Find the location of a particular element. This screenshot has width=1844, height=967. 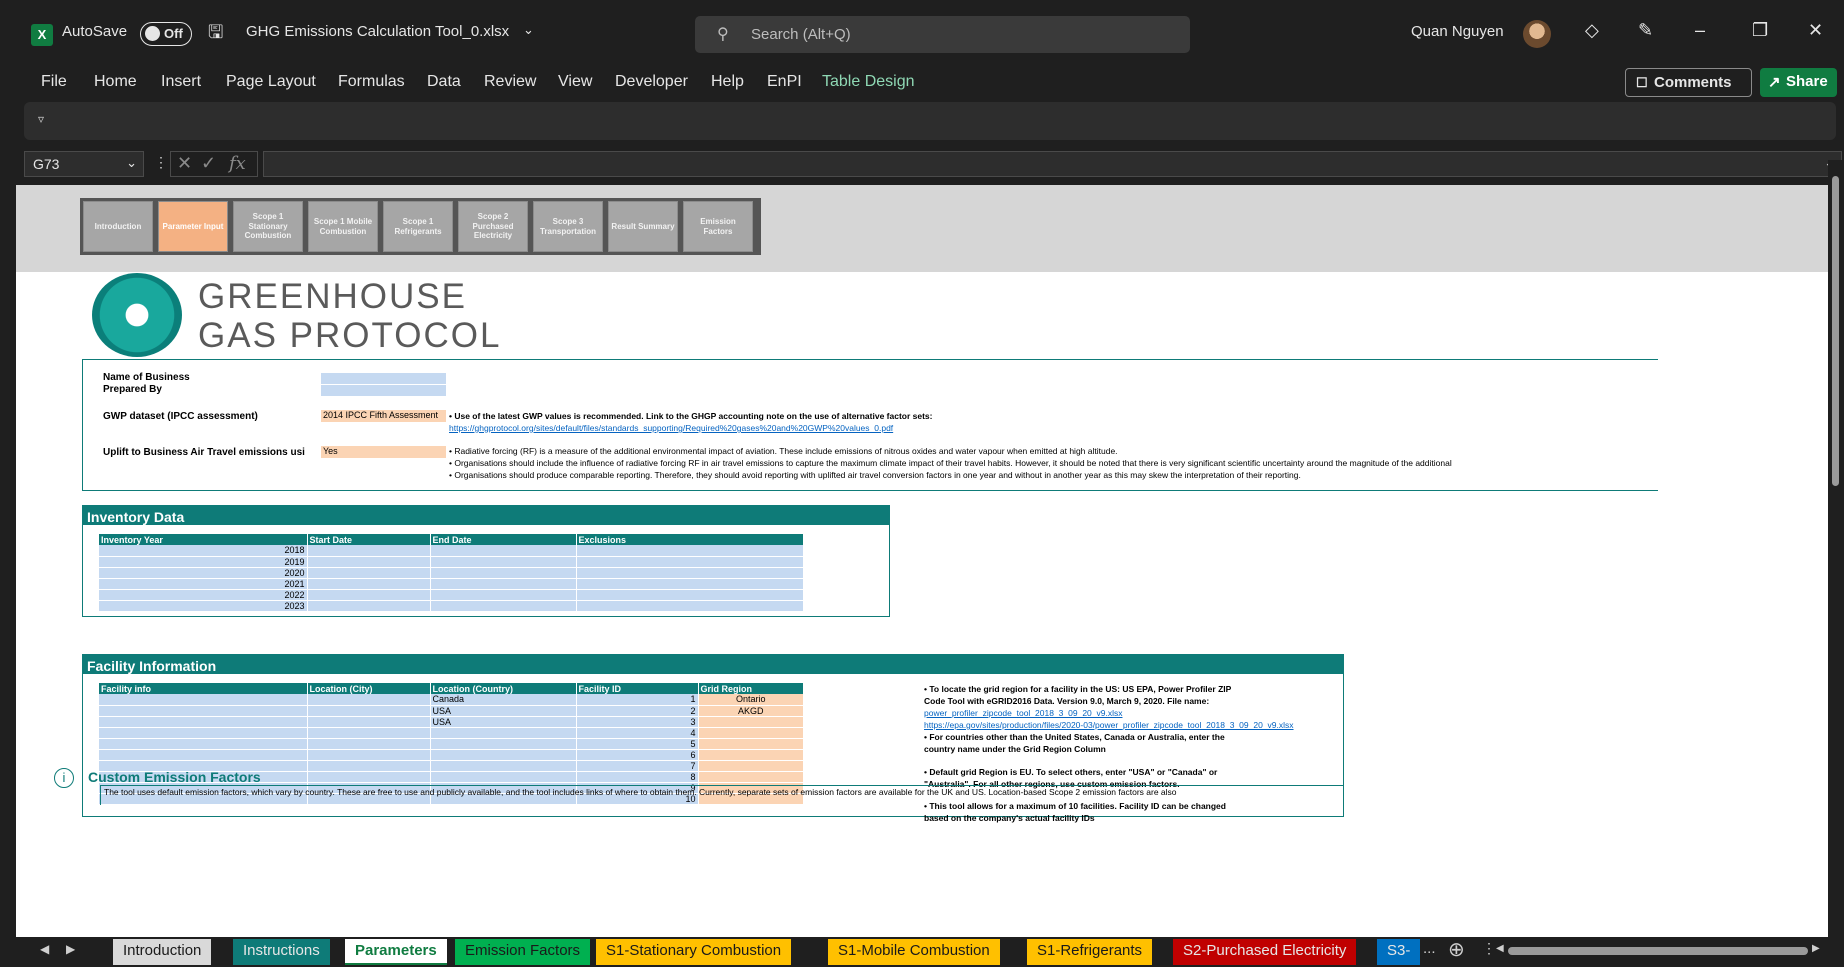

menu-table-design: Table Design is located at coordinates (868, 82).